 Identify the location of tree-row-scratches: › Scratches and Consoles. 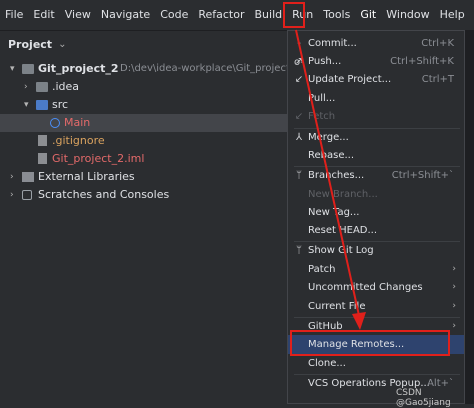
(145, 195).